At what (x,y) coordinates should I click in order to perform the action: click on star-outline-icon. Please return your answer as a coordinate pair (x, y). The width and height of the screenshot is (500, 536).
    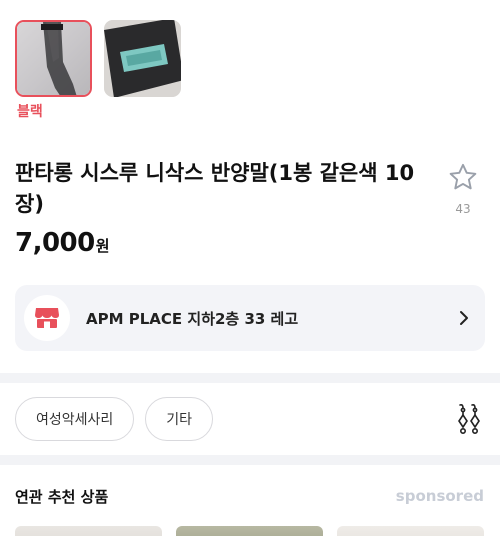
    Looking at the image, I should click on (463, 180).